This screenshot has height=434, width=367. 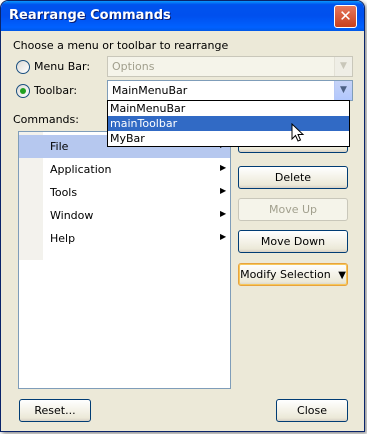 What do you see at coordinates (312, 410) in the screenshot?
I see `close-button: Close` at bounding box center [312, 410].